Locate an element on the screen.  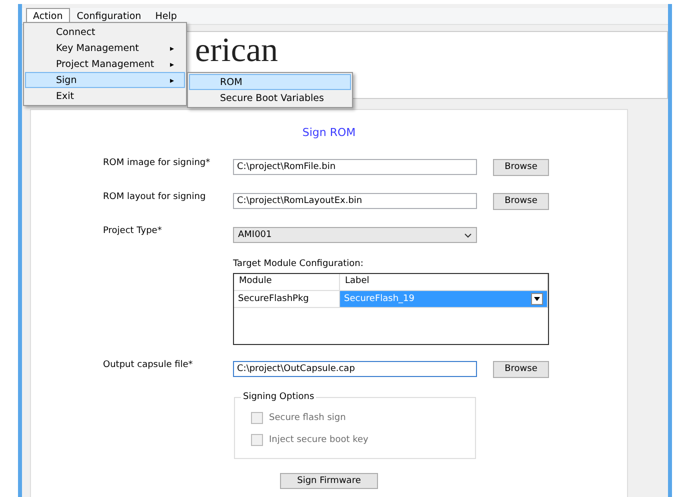
menu-title: Help is located at coordinates (166, 16).